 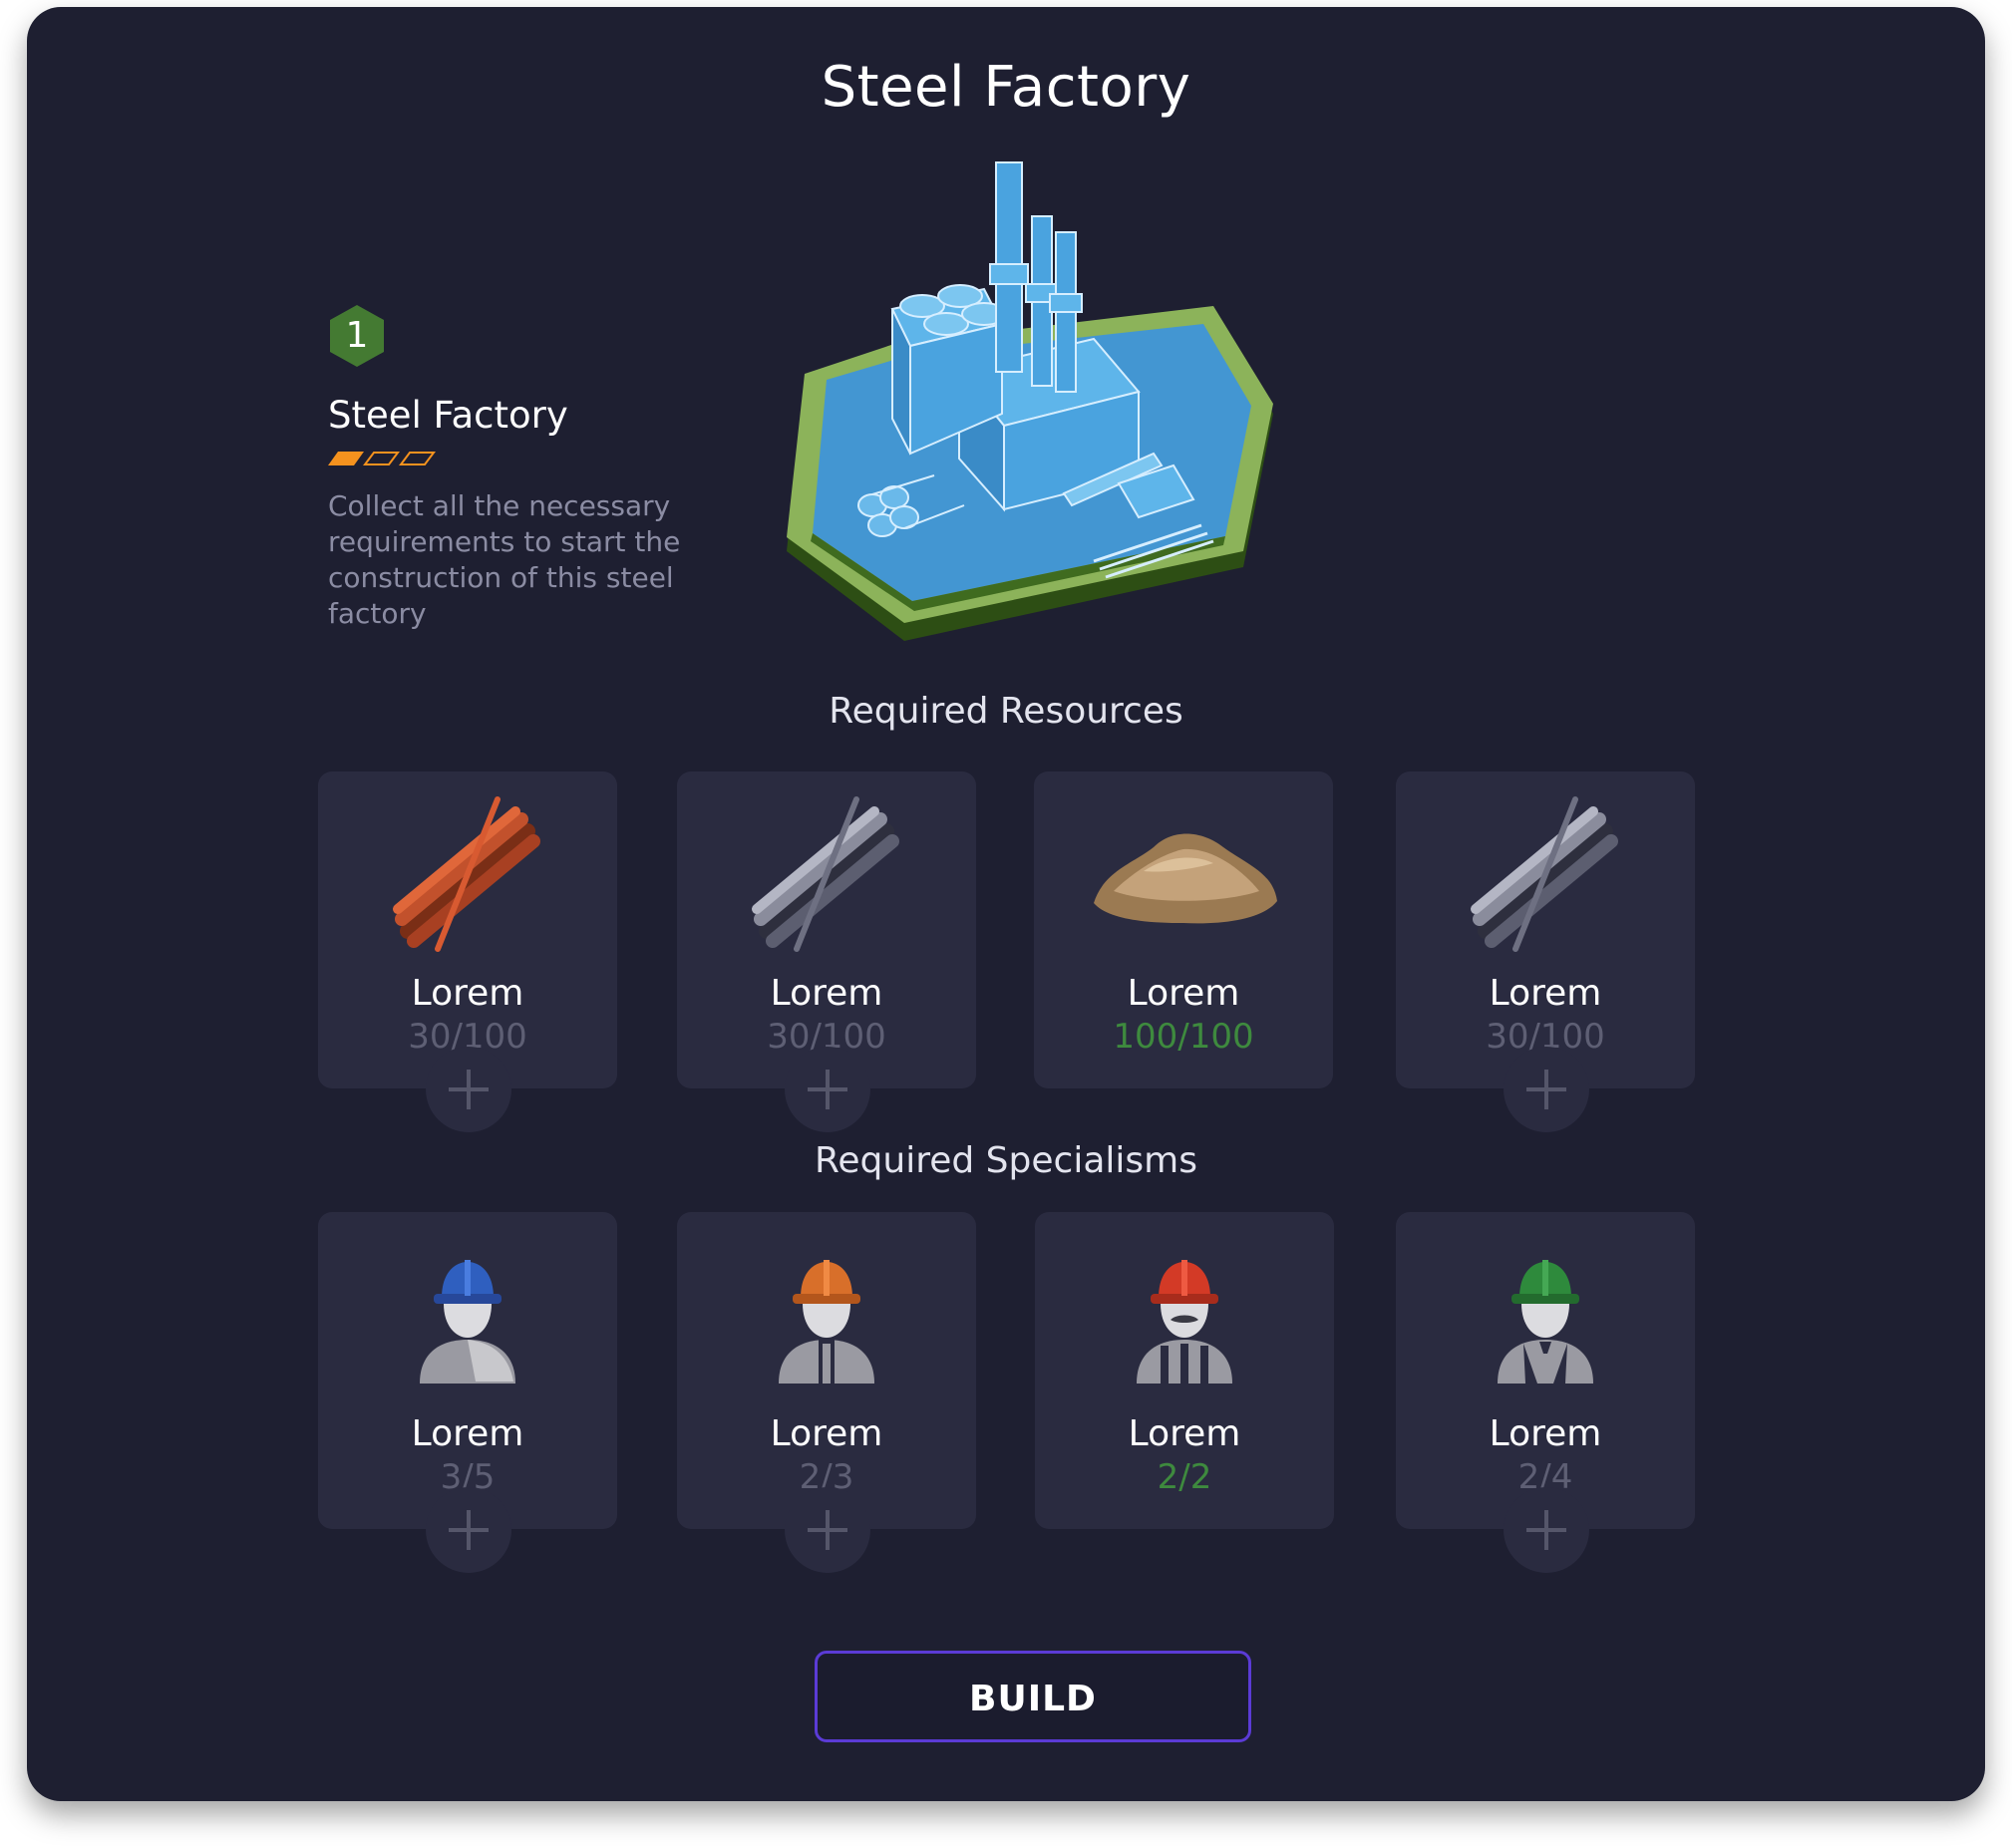 I want to click on copper-rods-icon, so click(x=467, y=874).